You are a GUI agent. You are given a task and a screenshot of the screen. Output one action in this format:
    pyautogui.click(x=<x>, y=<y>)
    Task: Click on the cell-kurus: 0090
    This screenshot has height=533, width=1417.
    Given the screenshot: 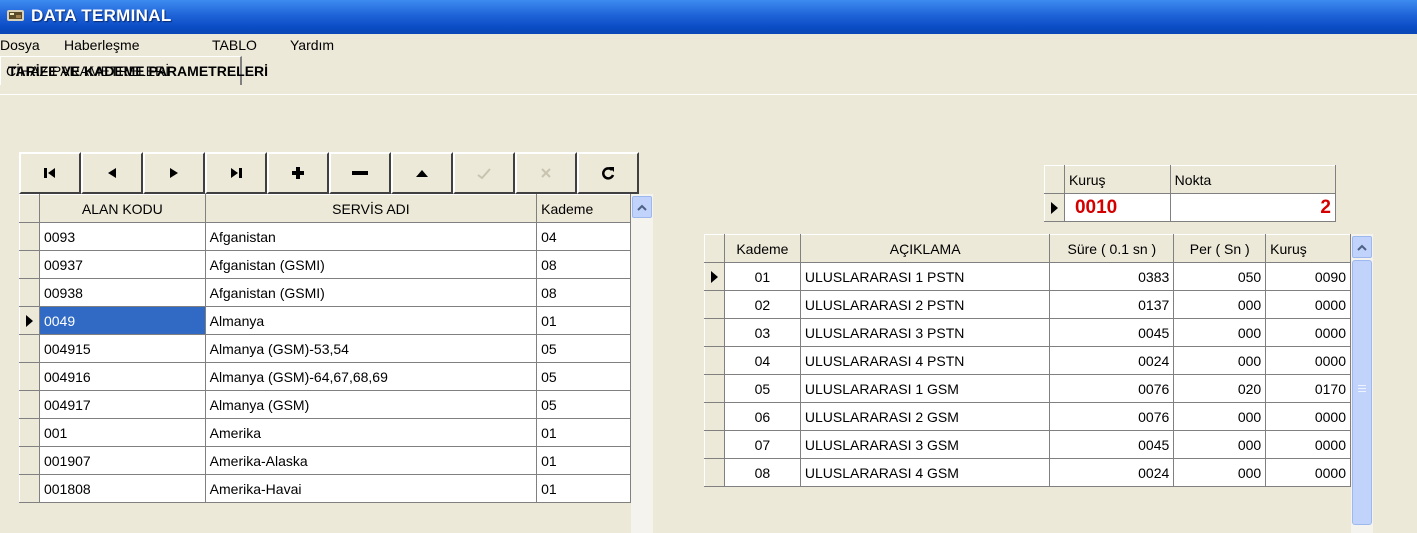 What is the action you would take?
    pyautogui.click(x=1308, y=276)
    